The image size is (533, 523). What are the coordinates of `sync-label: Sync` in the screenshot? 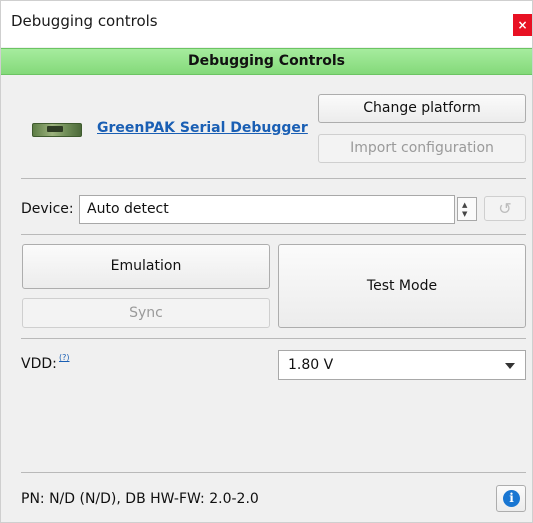 It's located at (146, 313).